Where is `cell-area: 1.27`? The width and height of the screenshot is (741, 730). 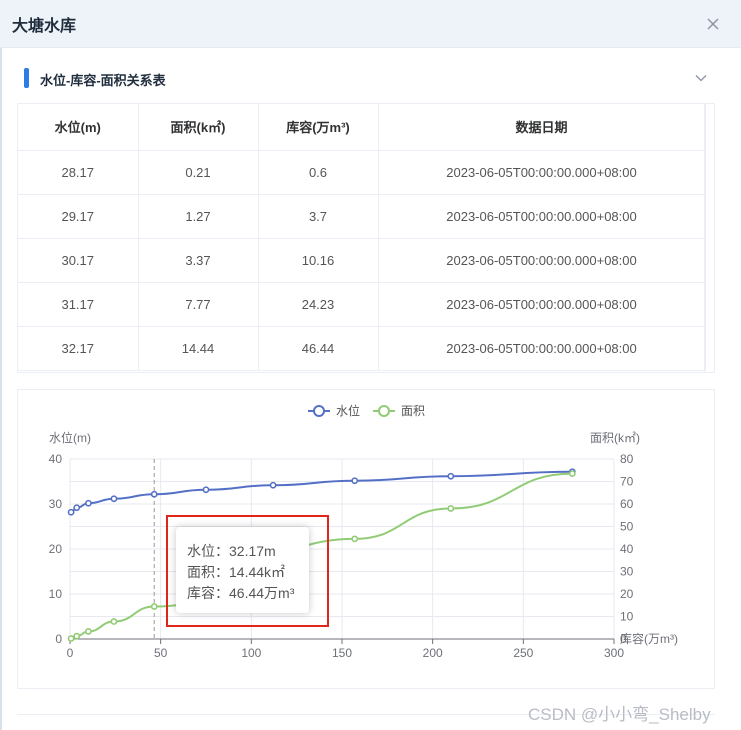 cell-area: 1.27 is located at coordinates (198, 216).